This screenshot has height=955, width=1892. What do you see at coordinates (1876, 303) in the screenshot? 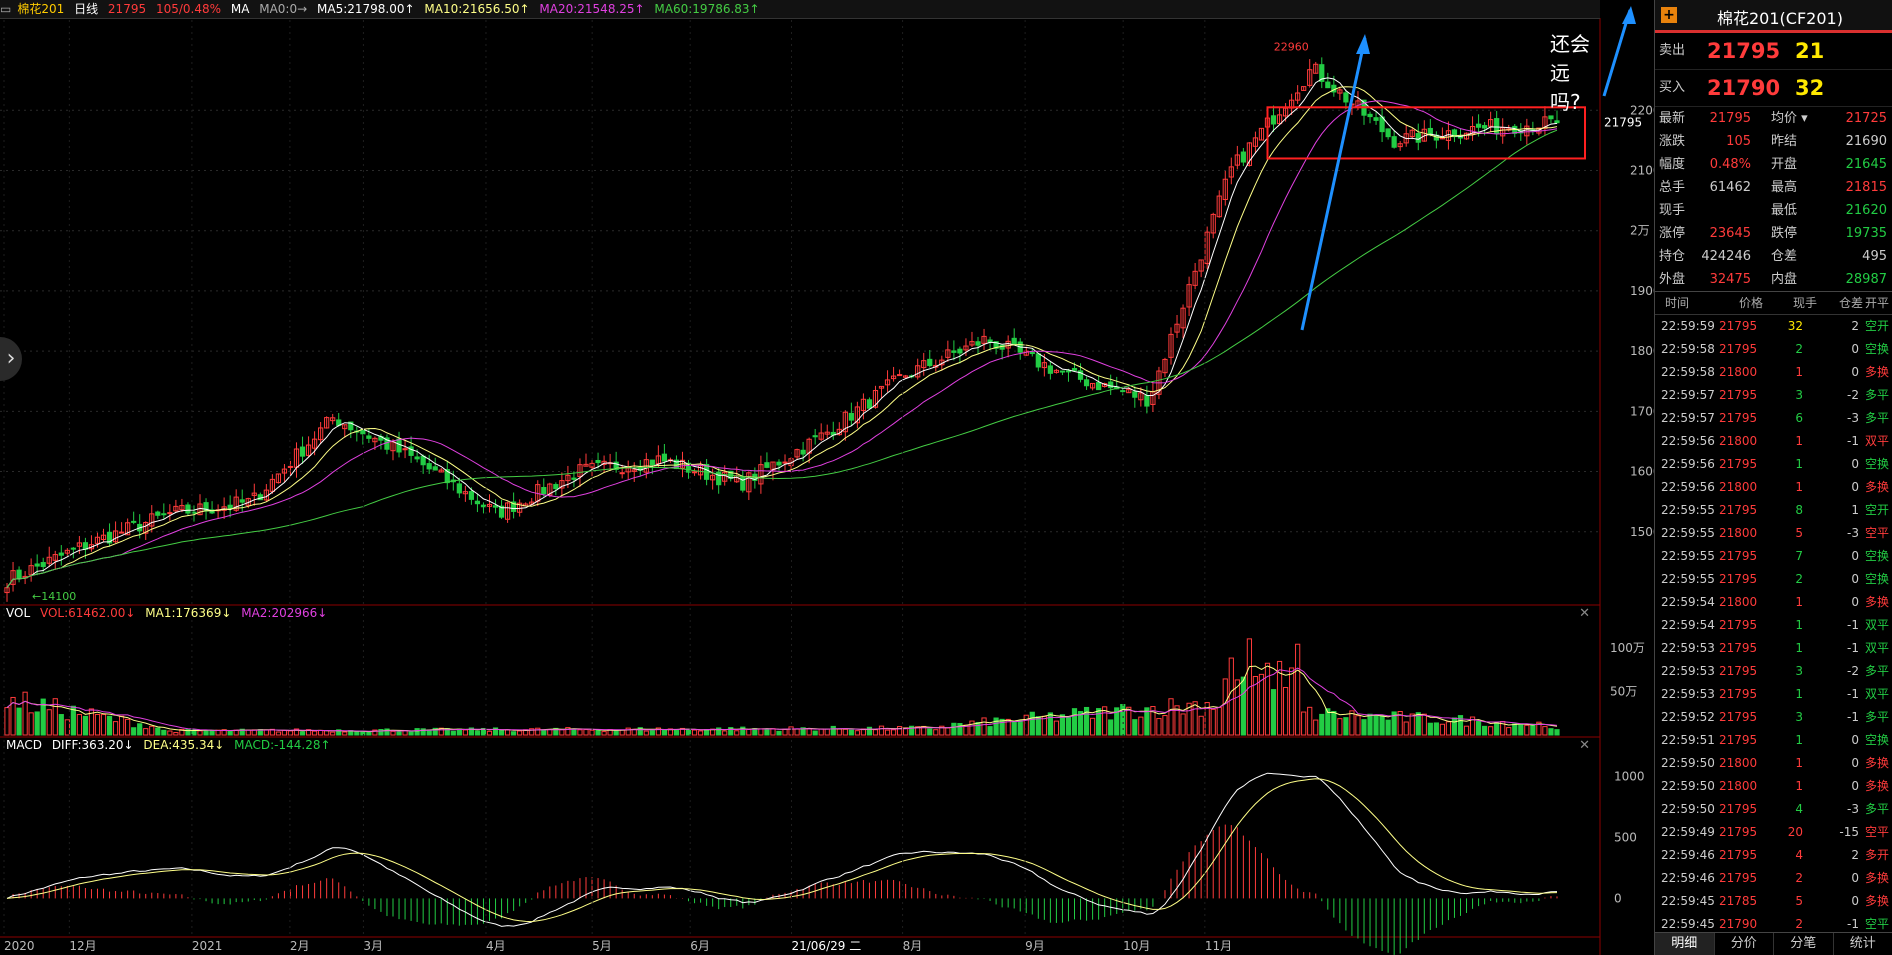
I see `tick-header-cell: 开平` at bounding box center [1876, 303].